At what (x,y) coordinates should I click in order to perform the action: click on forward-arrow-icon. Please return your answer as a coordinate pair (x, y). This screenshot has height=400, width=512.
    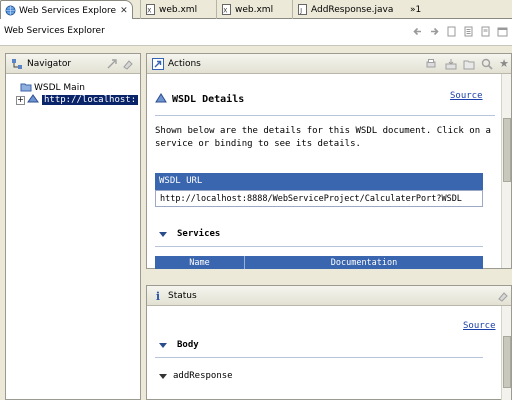
    Looking at the image, I should click on (434, 31).